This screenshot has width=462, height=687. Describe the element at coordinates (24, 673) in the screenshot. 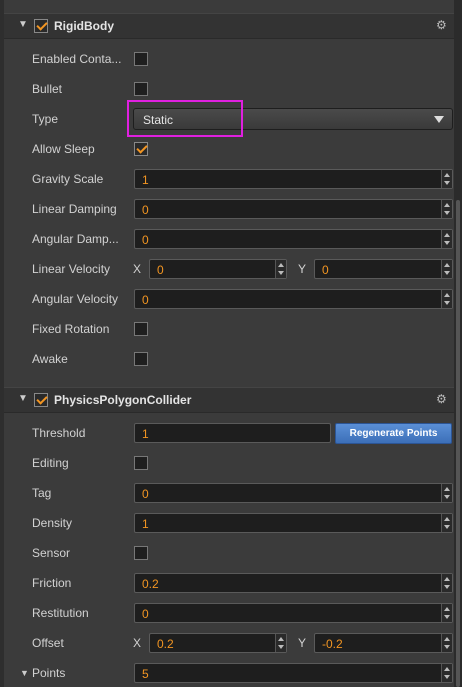

I see `points-expand-arrow-icon: ▼` at that location.